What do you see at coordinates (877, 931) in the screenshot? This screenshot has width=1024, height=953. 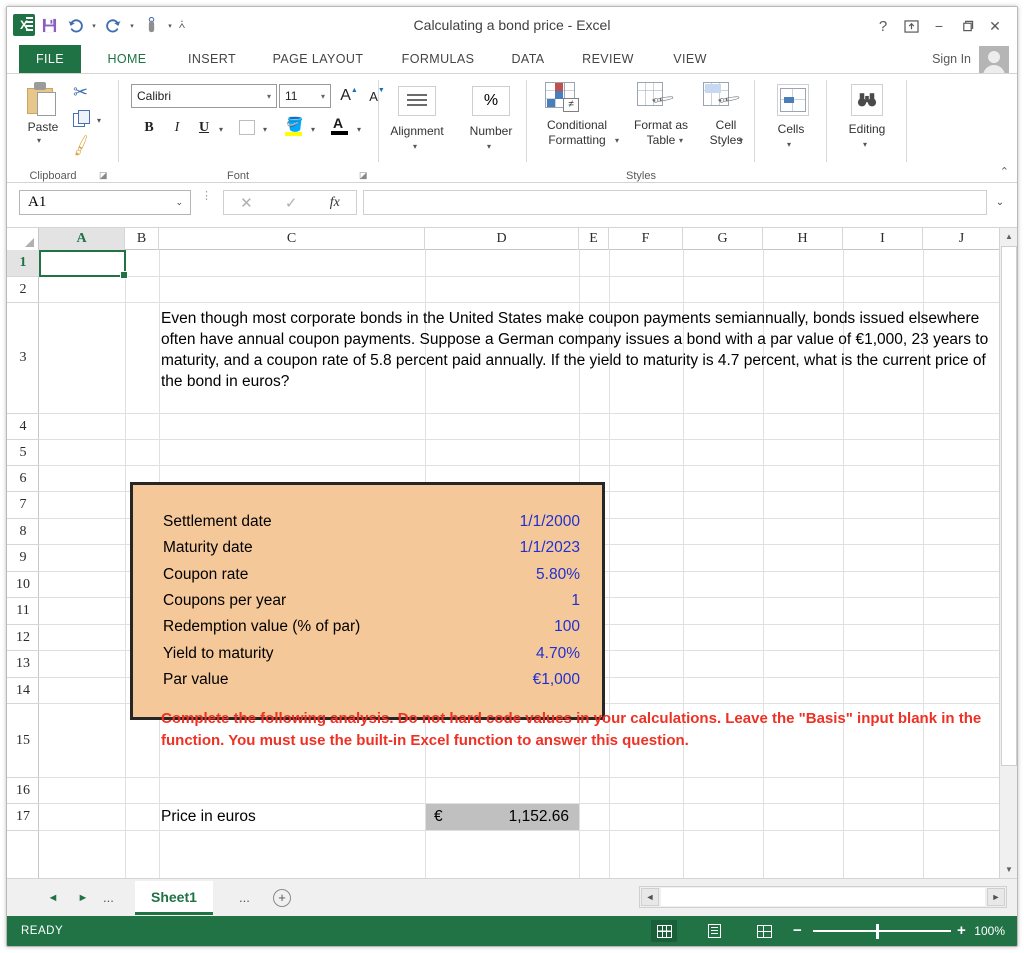 I see `zoom-slider-thumb` at bounding box center [877, 931].